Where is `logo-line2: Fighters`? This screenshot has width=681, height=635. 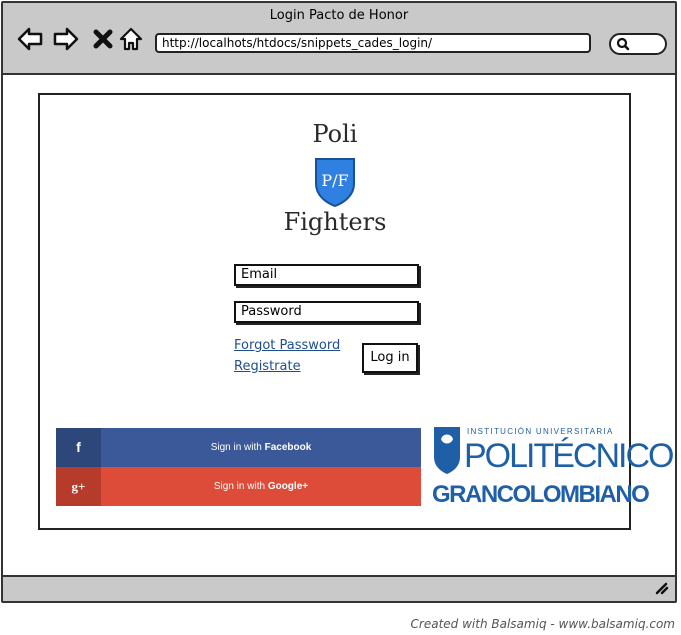
logo-line2: Fighters is located at coordinates (335, 222).